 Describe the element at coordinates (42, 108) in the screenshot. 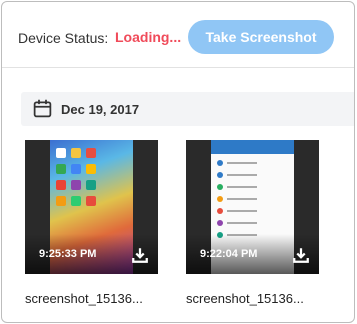

I see `calendar-icon` at that location.